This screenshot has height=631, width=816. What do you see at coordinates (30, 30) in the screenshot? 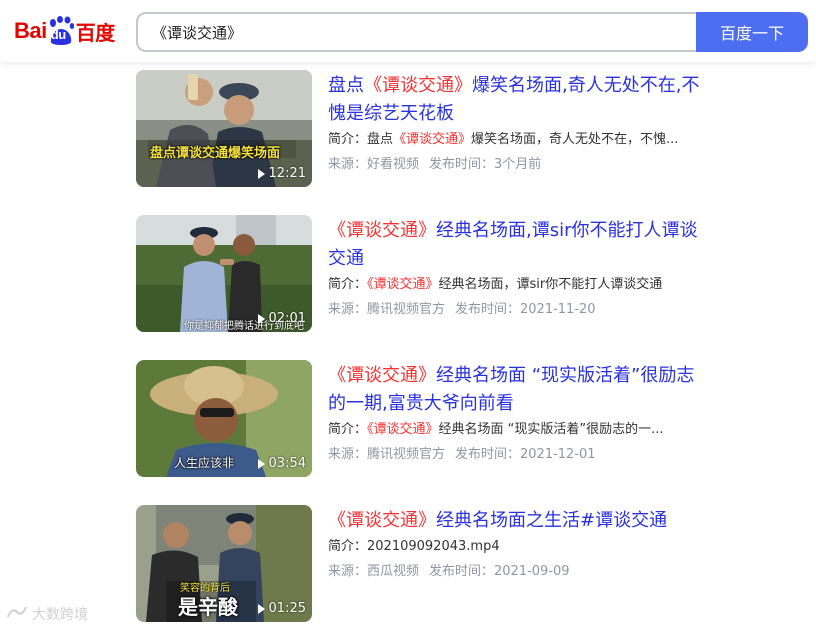
I see `logo-bai-text: Bai` at bounding box center [30, 30].